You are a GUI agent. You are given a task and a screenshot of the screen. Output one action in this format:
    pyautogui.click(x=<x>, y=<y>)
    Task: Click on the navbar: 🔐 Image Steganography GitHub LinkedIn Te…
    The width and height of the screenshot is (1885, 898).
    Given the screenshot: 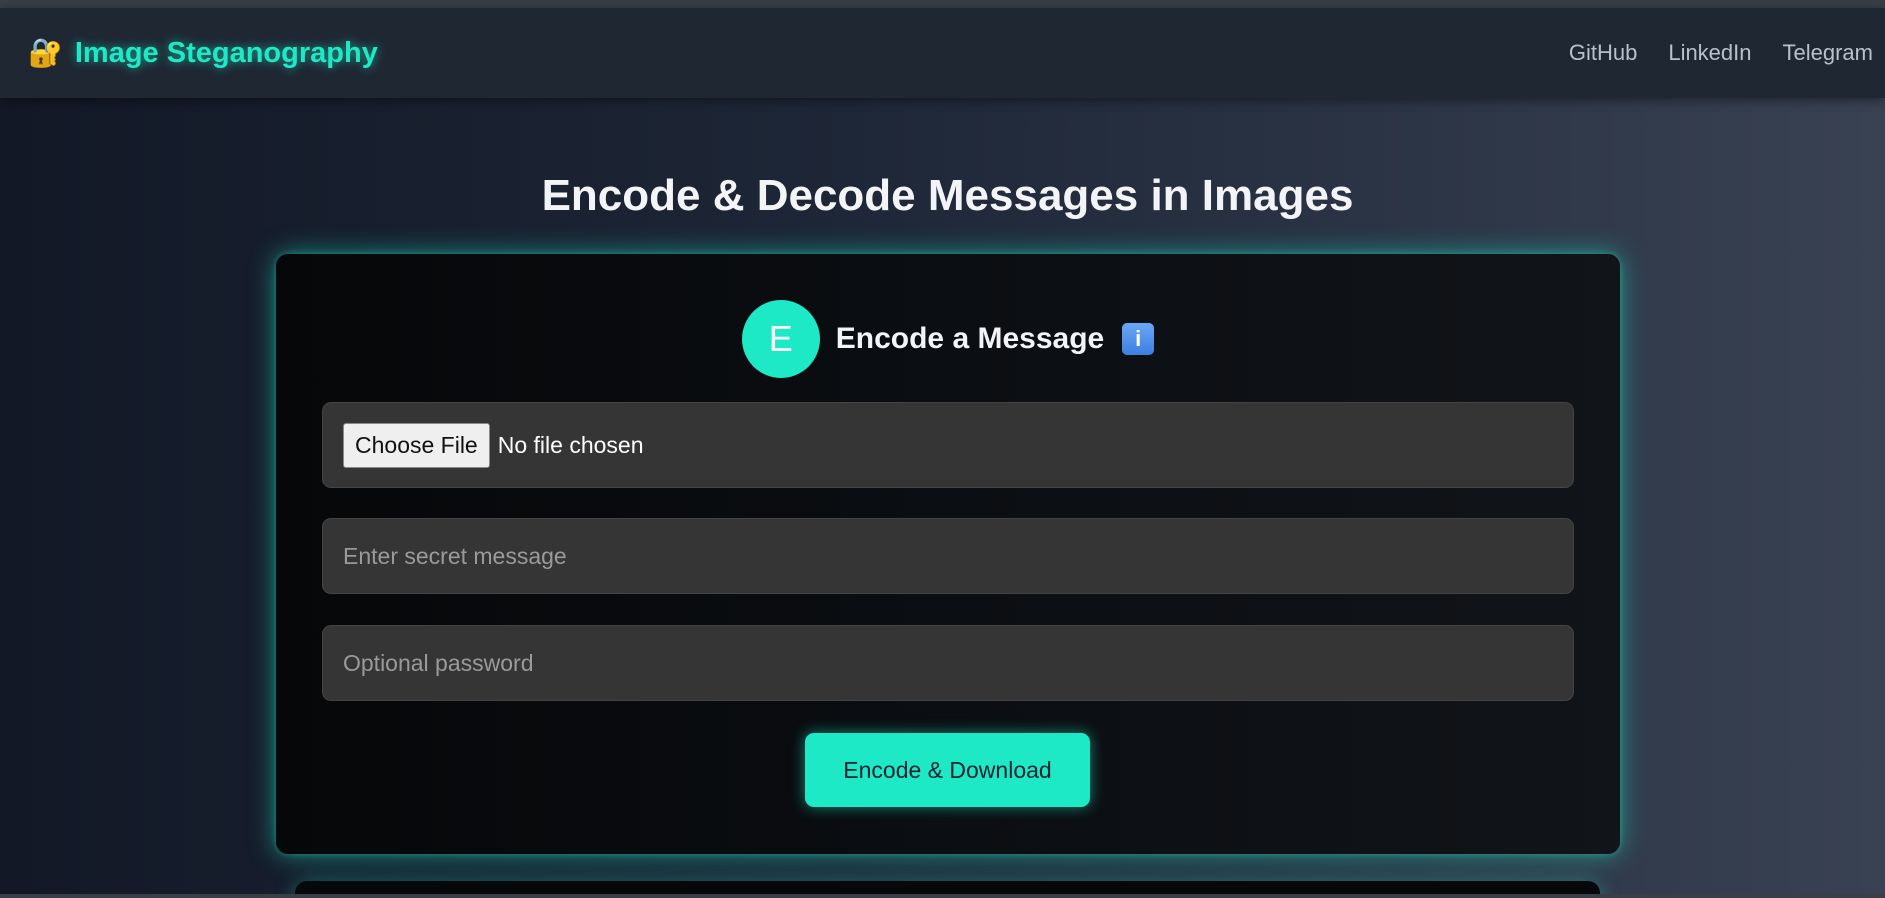 What is the action you would take?
    pyautogui.click(x=942, y=53)
    